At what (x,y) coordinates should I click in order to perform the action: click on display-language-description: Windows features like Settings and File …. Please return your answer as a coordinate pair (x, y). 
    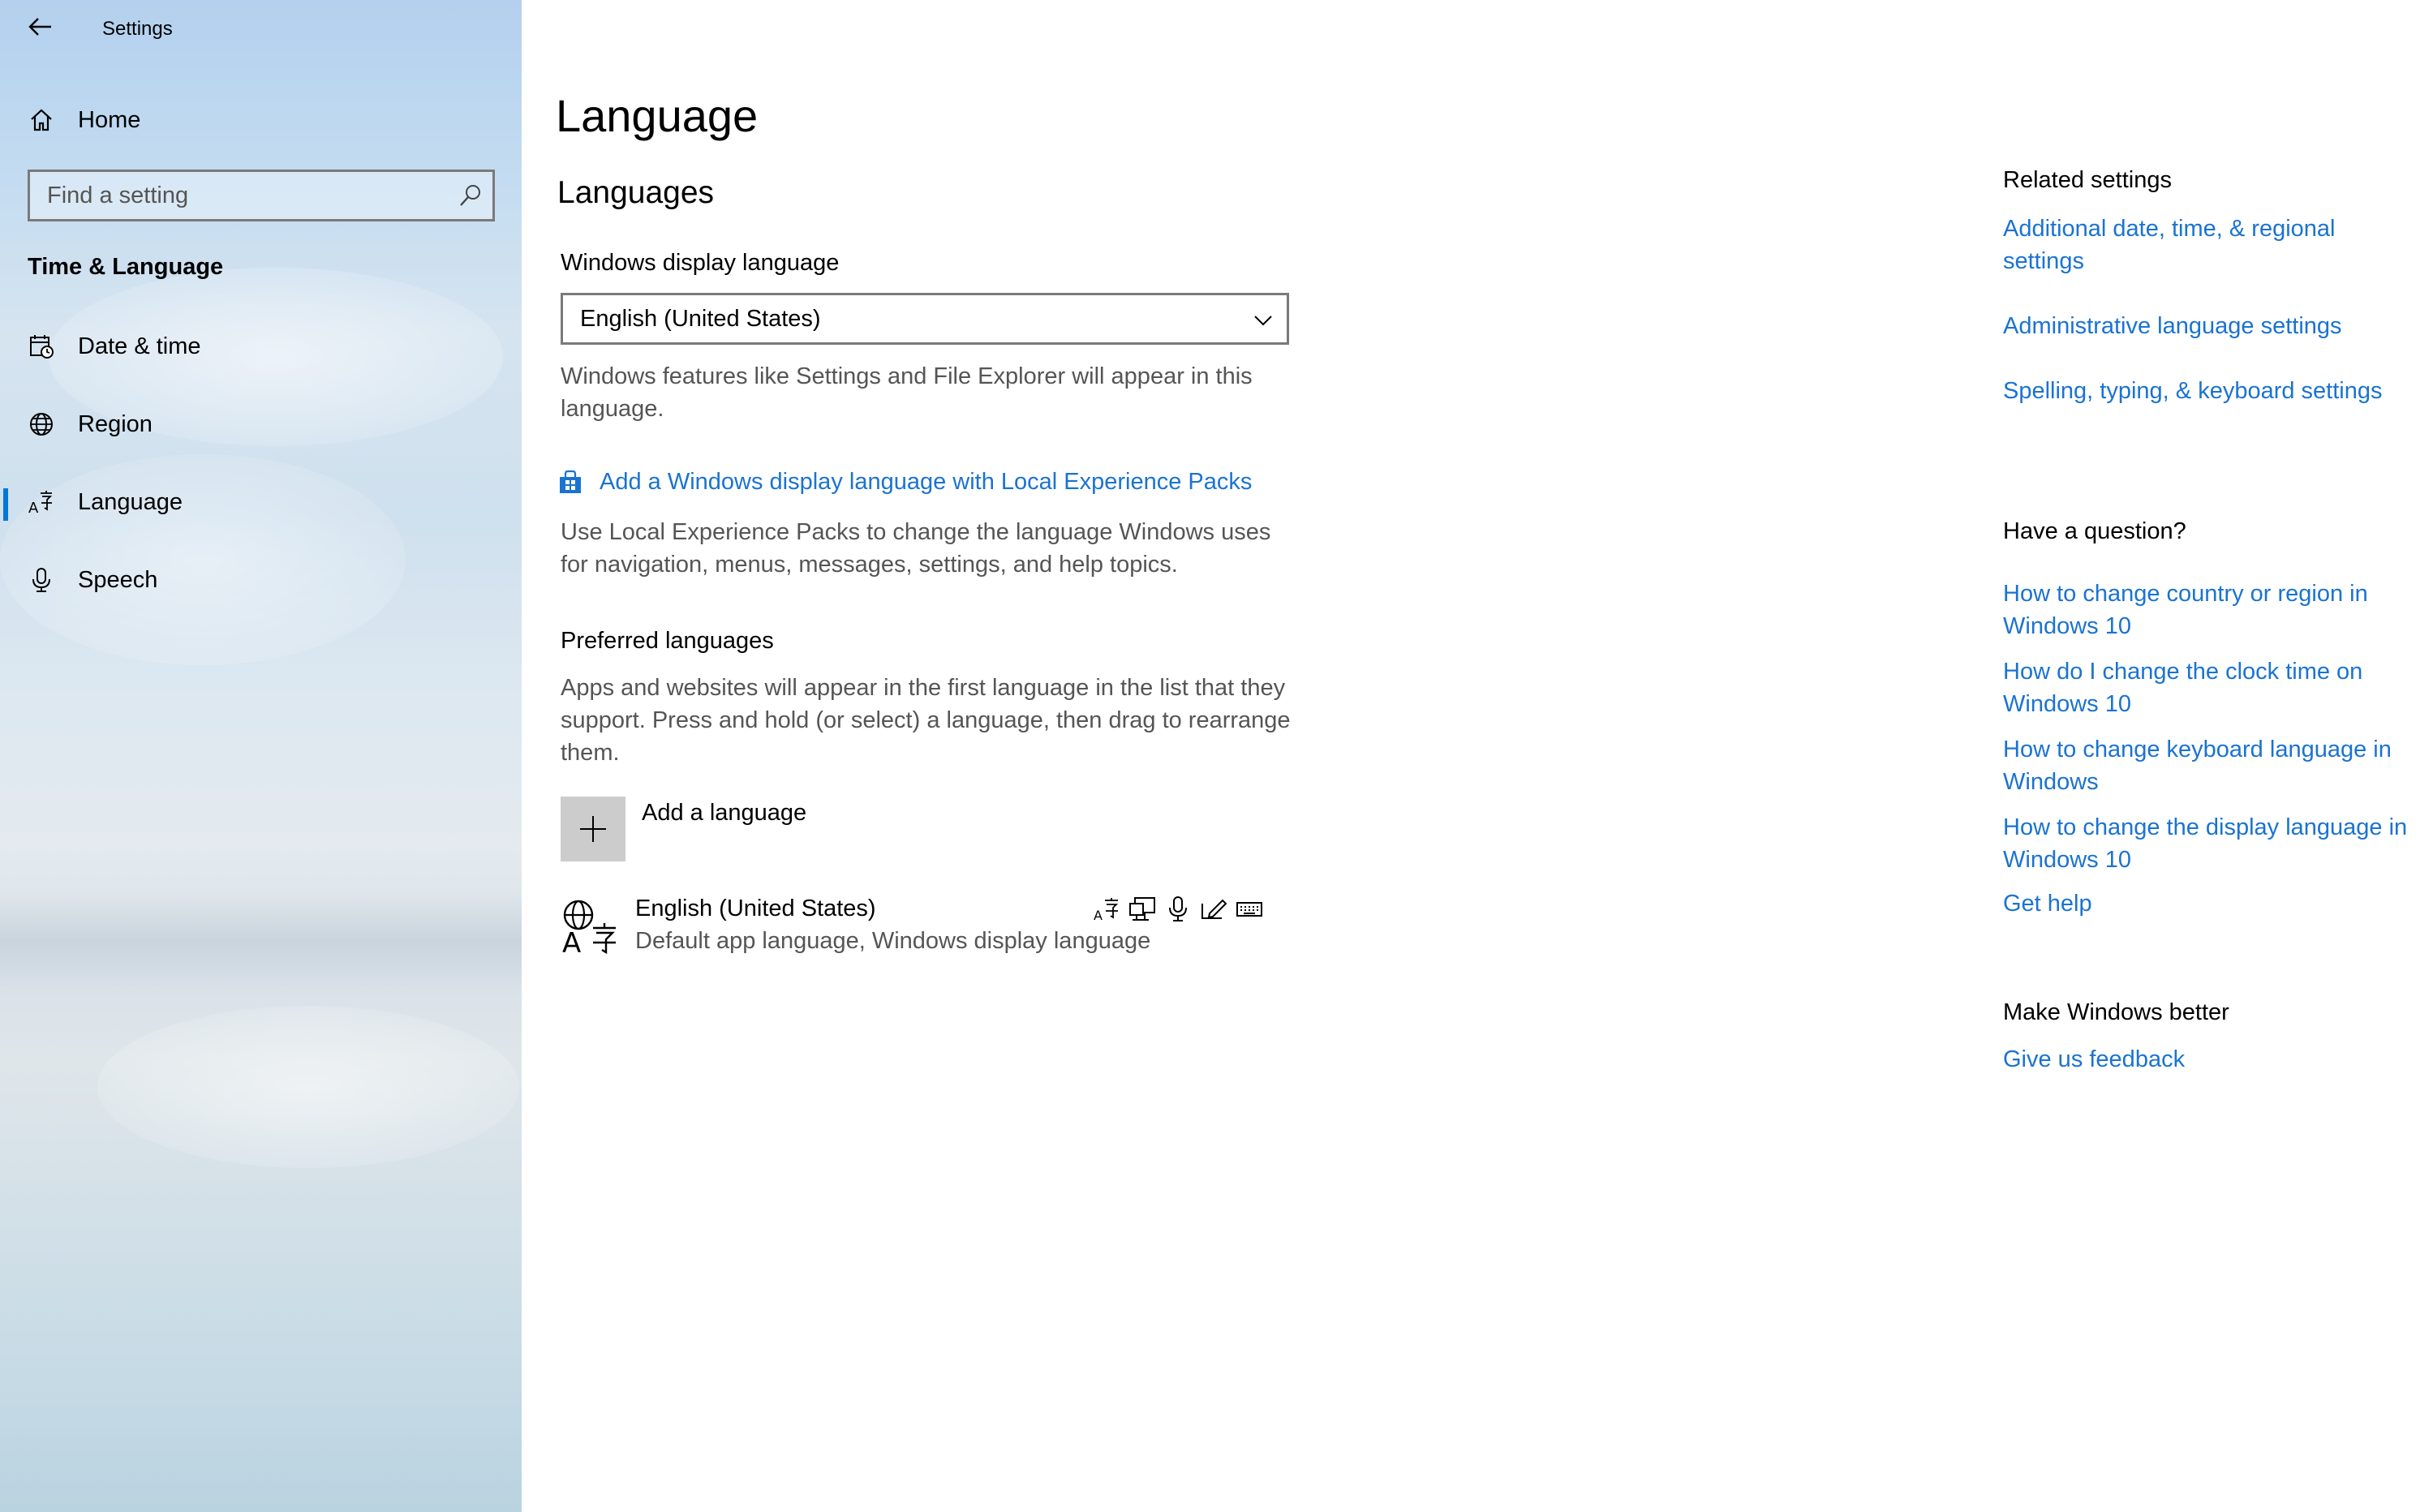
    Looking at the image, I should click on (907, 392).